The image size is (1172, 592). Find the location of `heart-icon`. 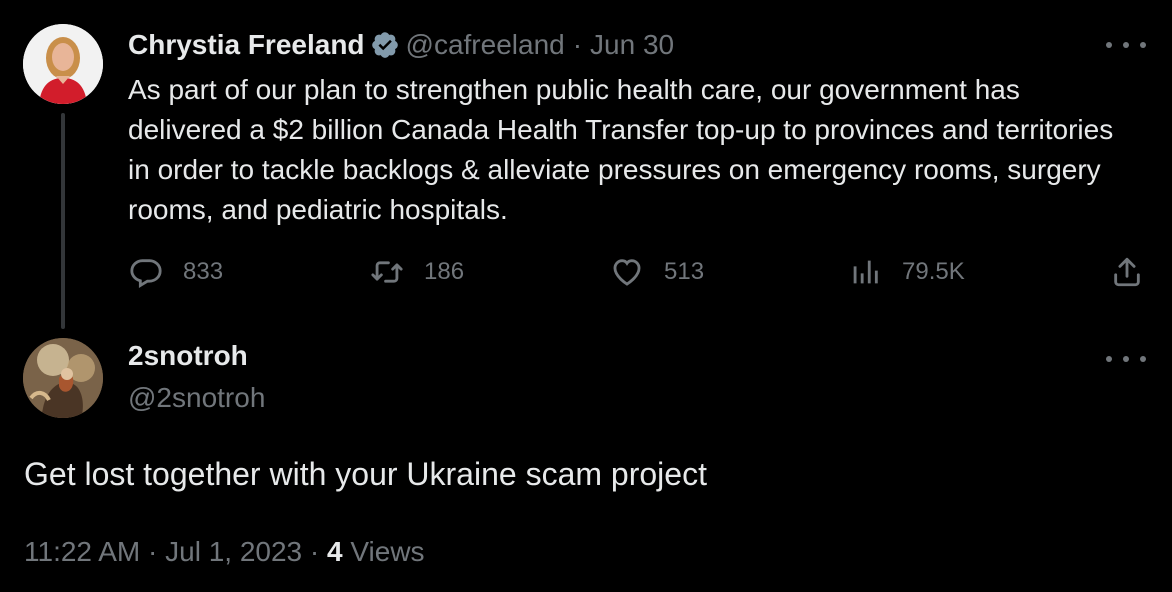

heart-icon is located at coordinates (627, 272).